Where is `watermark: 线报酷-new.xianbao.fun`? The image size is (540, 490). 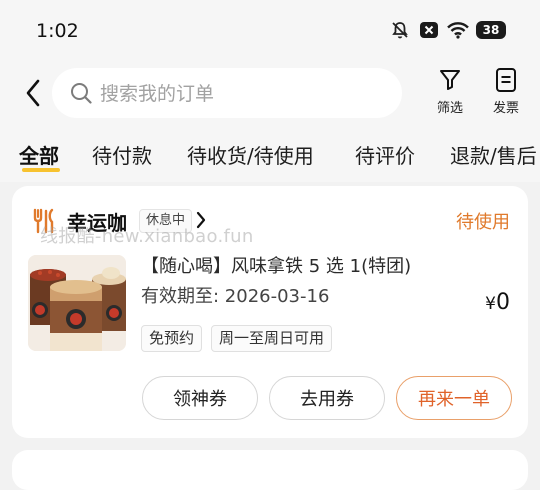
watermark: 线报酷-new.xianbao.fun is located at coordinates (147, 236).